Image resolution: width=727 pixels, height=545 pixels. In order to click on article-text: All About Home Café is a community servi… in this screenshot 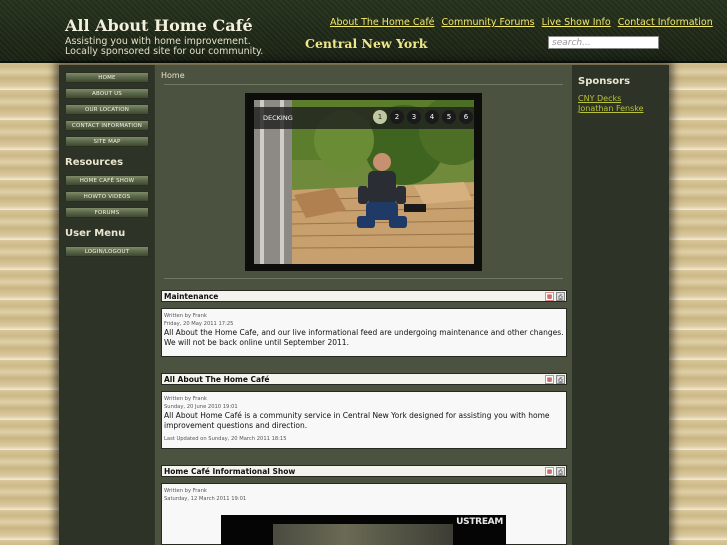, I will do `click(357, 420)`.